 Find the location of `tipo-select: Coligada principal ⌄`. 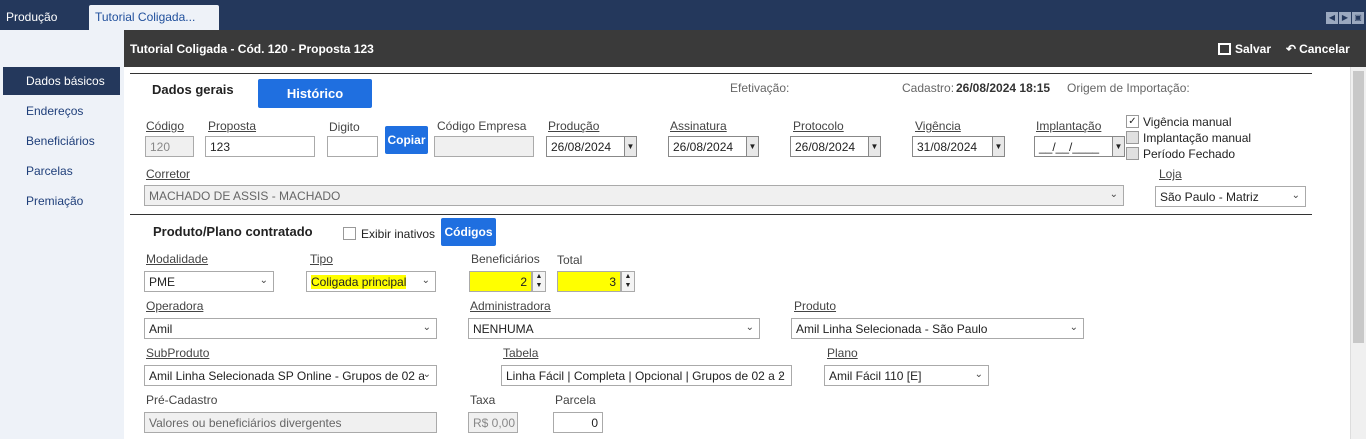

tipo-select: Coligada principal ⌄ is located at coordinates (371, 281).